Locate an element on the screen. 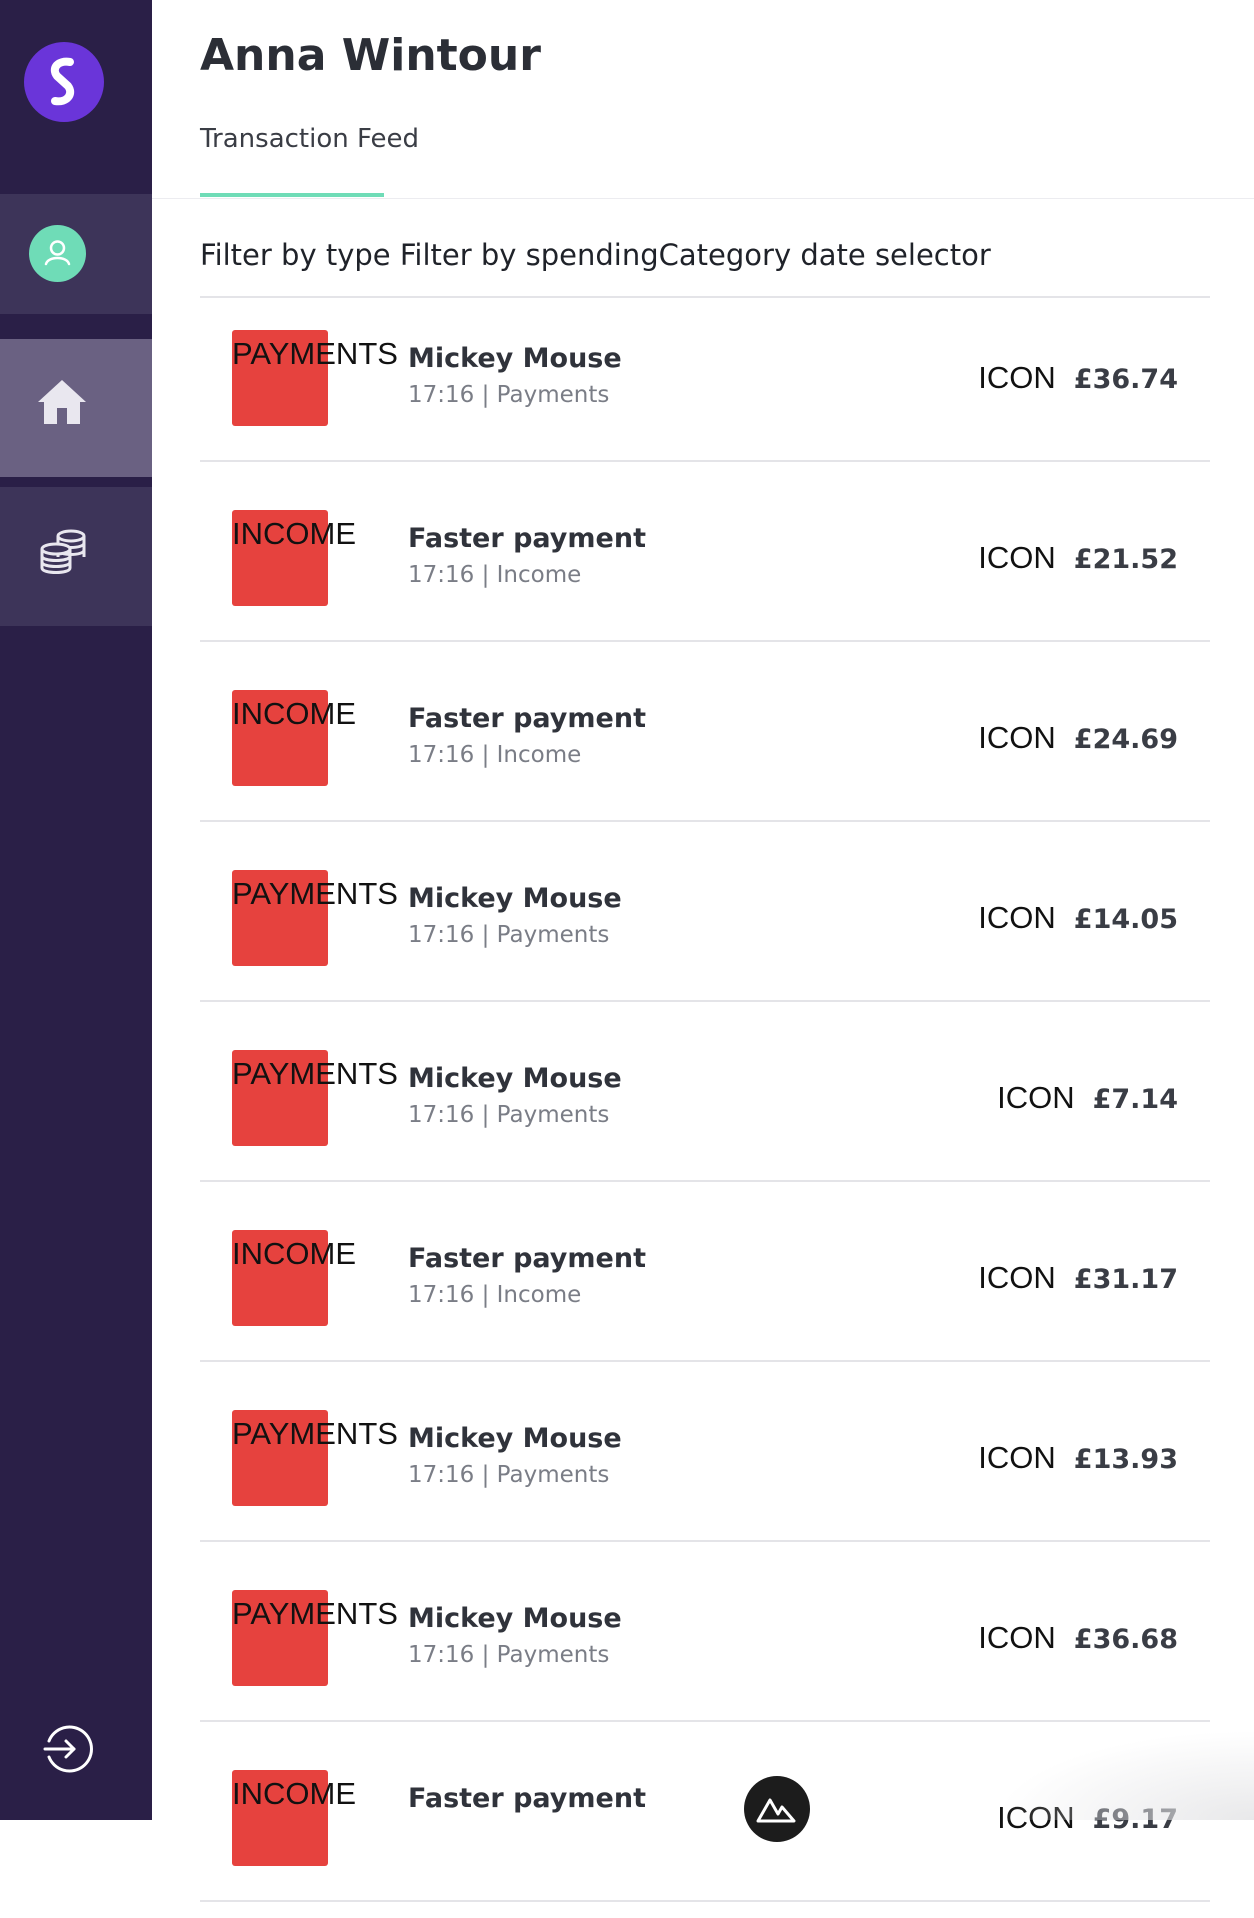 This screenshot has width=1254, height=1918. logo-icon is located at coordinates (64, 82).